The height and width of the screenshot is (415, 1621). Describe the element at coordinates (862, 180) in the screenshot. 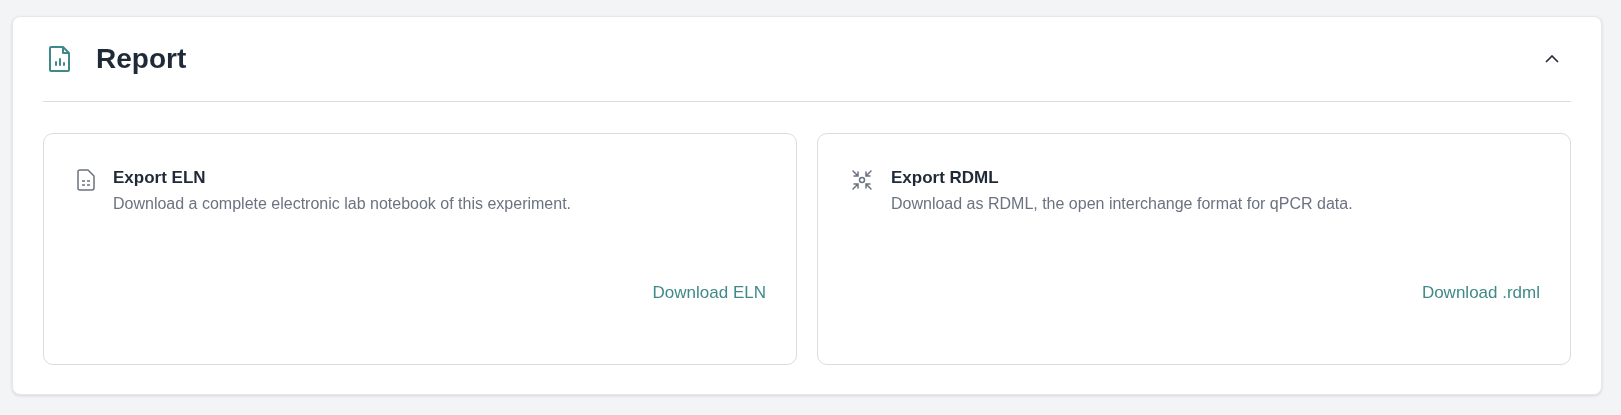

I see `arrows-icon` at that location.